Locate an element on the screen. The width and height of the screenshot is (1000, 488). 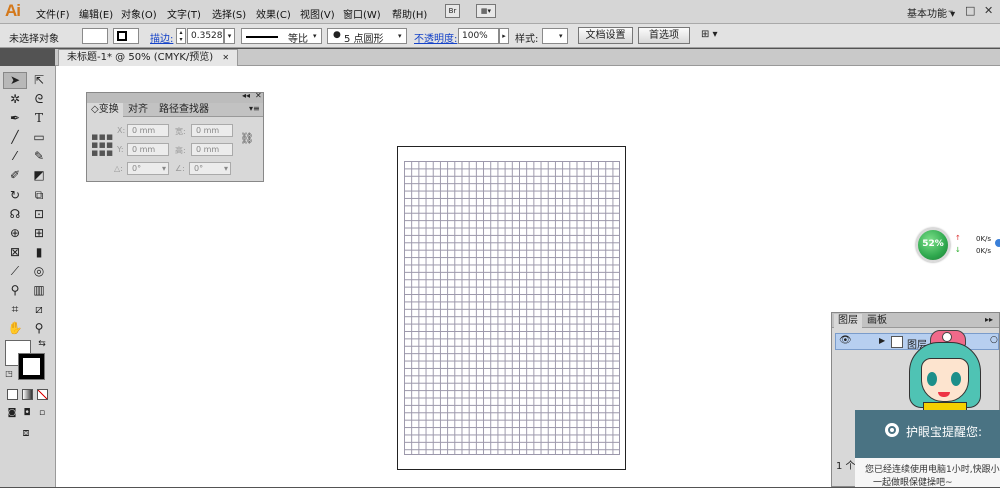
width-field: 0 mm is located at coordinates (212, 130).